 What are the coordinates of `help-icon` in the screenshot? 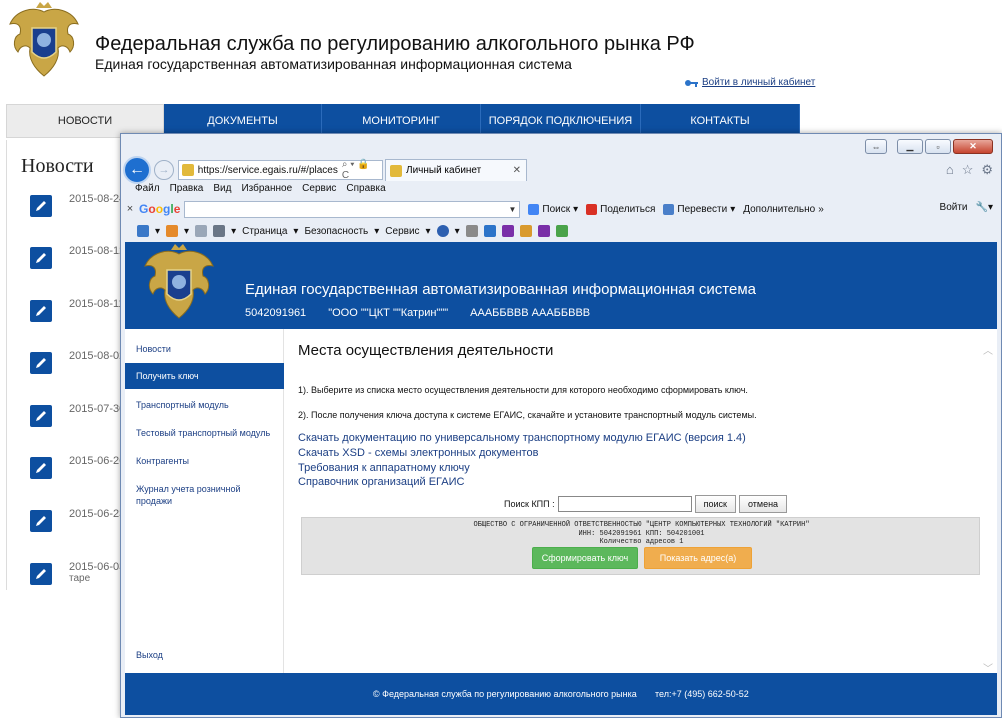 It's located at (442, 231).